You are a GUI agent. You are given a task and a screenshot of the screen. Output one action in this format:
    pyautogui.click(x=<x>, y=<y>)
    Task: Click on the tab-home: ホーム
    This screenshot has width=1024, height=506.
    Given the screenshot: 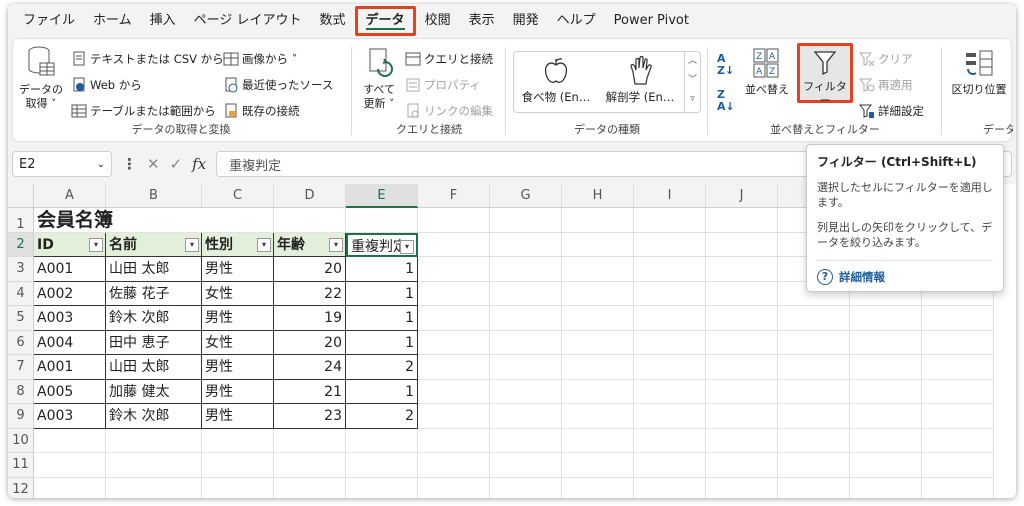 What is the action you would take?
    pyautogui.click(x=112, y=21)
    